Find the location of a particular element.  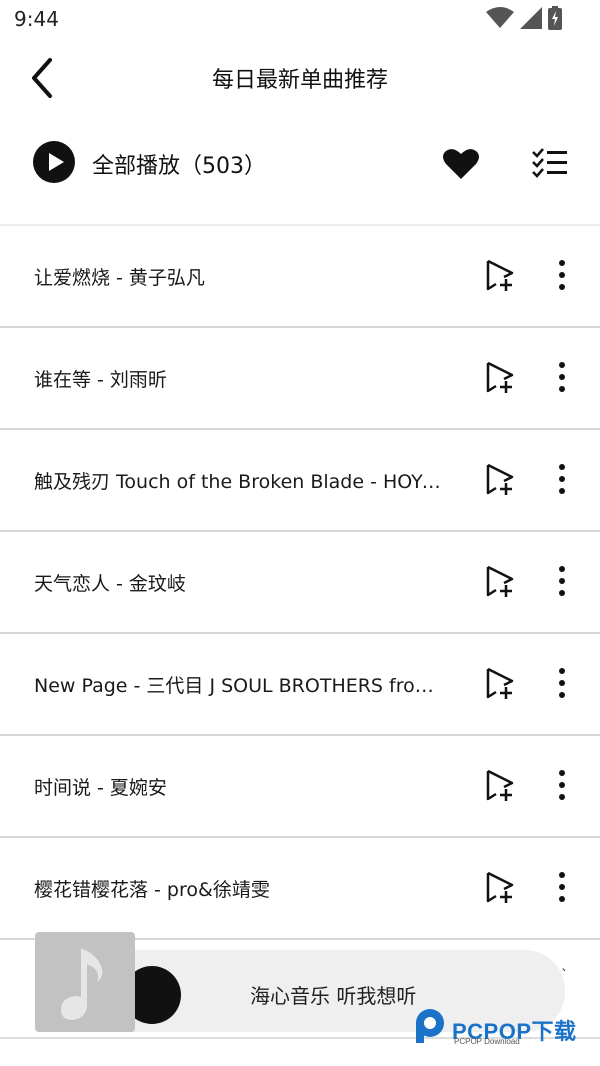

mini-player-mark: ` is located at coordinates (564, 976).